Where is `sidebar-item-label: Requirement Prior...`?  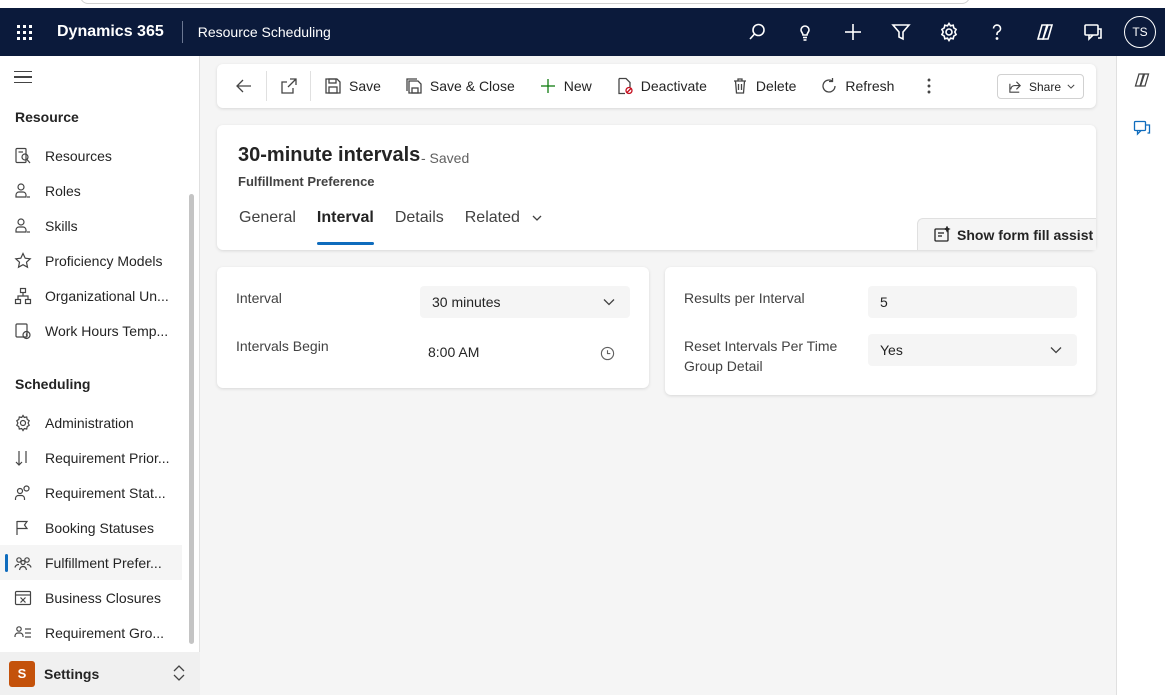 sidebar-item-label: Requirement Prior... is located at coordinates (107, 457).